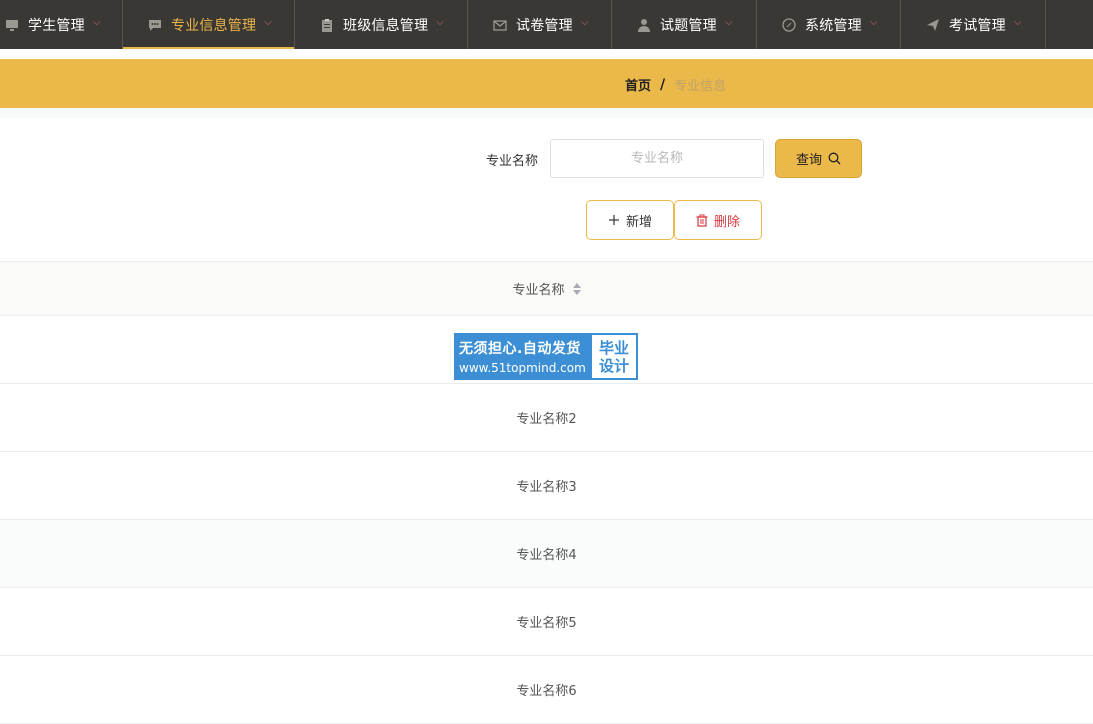  Describe the element at coordinates (327, 25) in the screenshot. I see `clipboard-icon` at that location.